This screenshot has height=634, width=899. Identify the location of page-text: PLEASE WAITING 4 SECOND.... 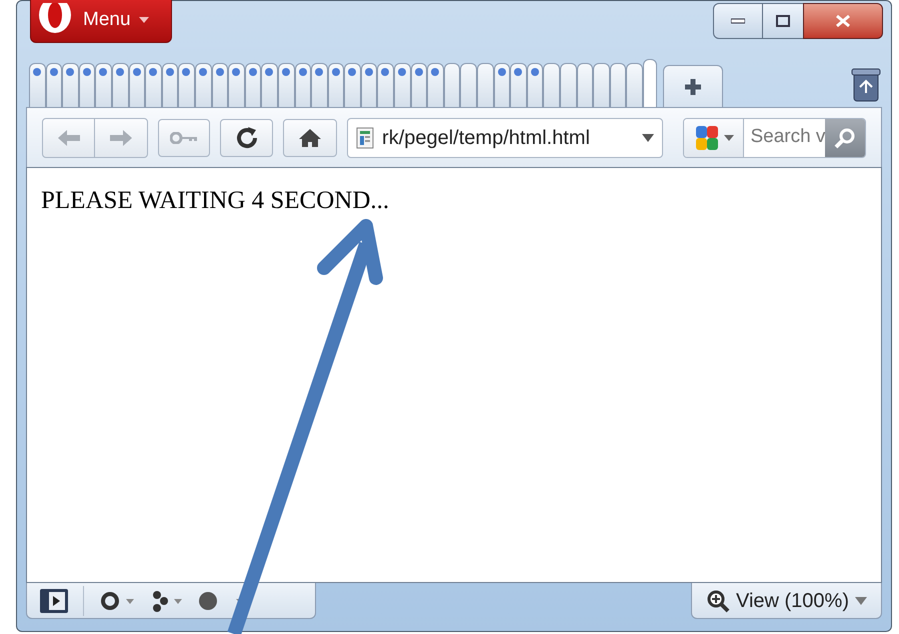
(215, 201).